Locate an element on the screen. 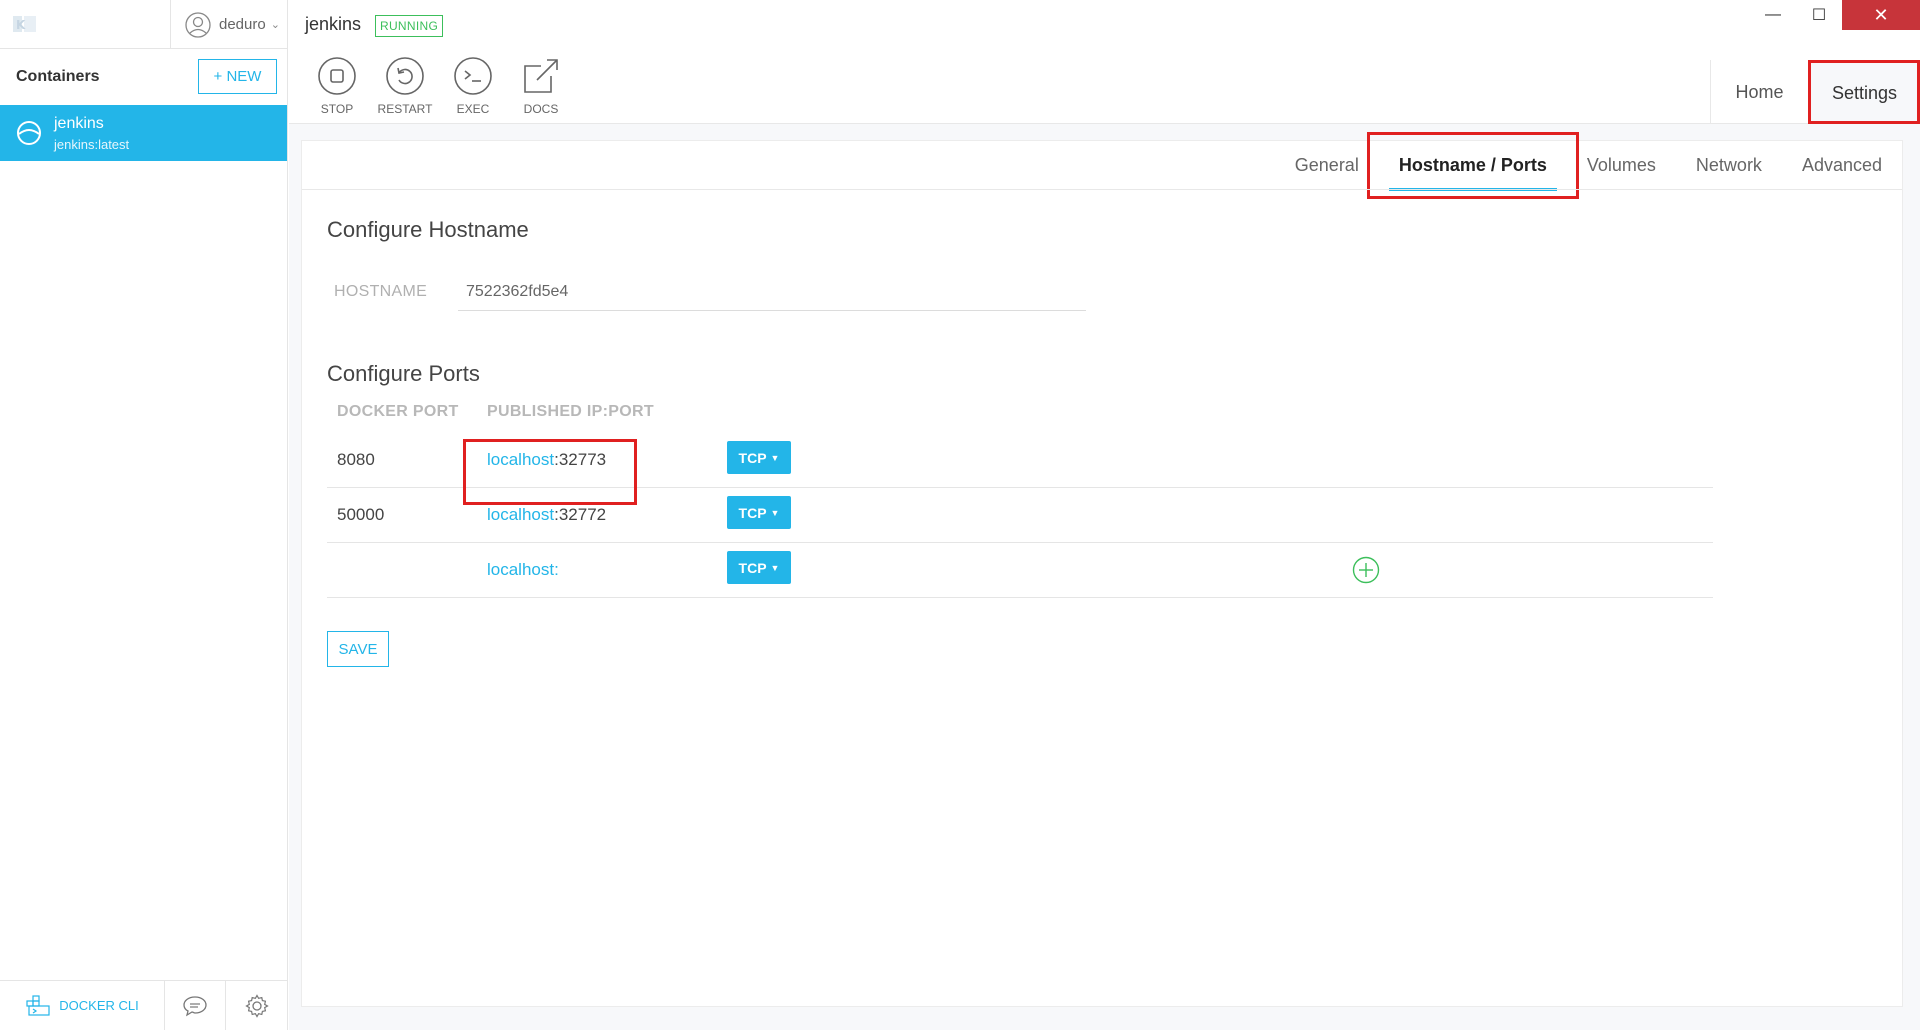 This screenshot has height=1030, width=1920. stop-button: STOP is located at coordinates (337, 86).